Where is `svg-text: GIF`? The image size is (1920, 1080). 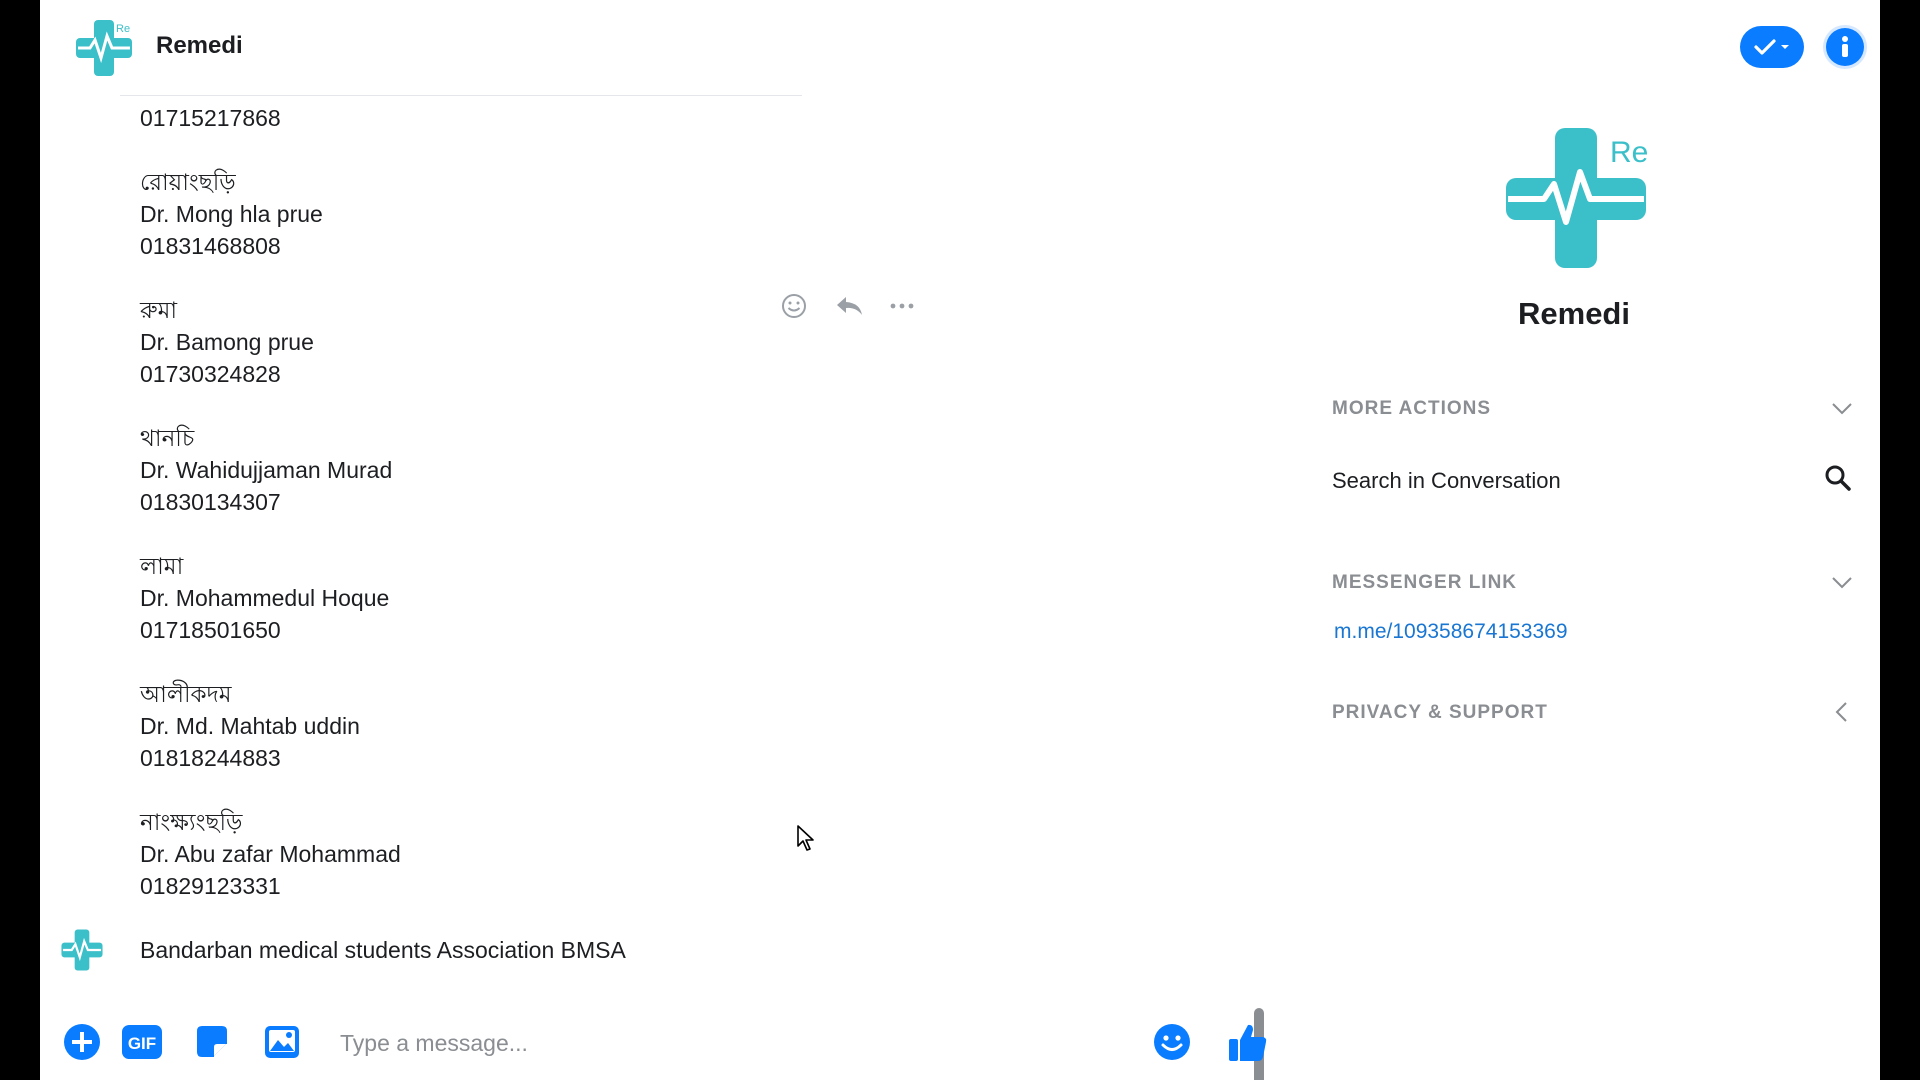
svg-text: GIF is located at coordinates (142, 1043).